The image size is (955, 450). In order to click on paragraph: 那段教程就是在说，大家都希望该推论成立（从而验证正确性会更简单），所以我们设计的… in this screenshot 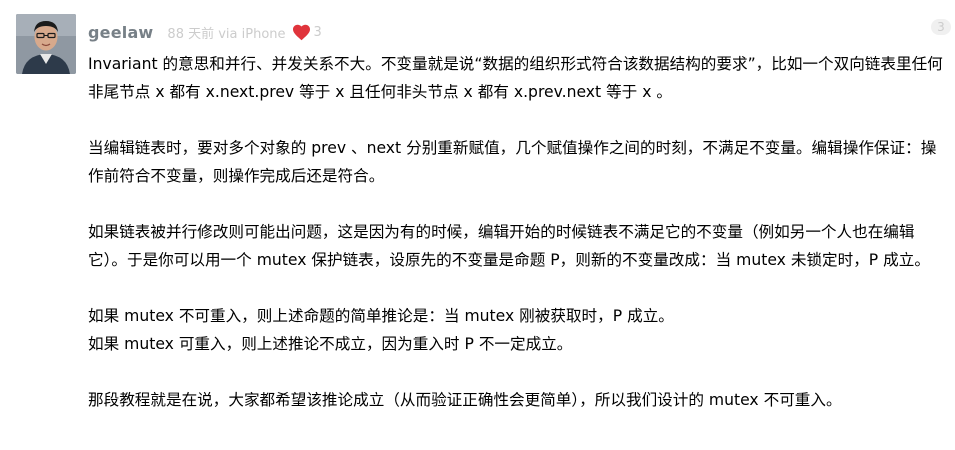, I will do `click(465, 400)`.